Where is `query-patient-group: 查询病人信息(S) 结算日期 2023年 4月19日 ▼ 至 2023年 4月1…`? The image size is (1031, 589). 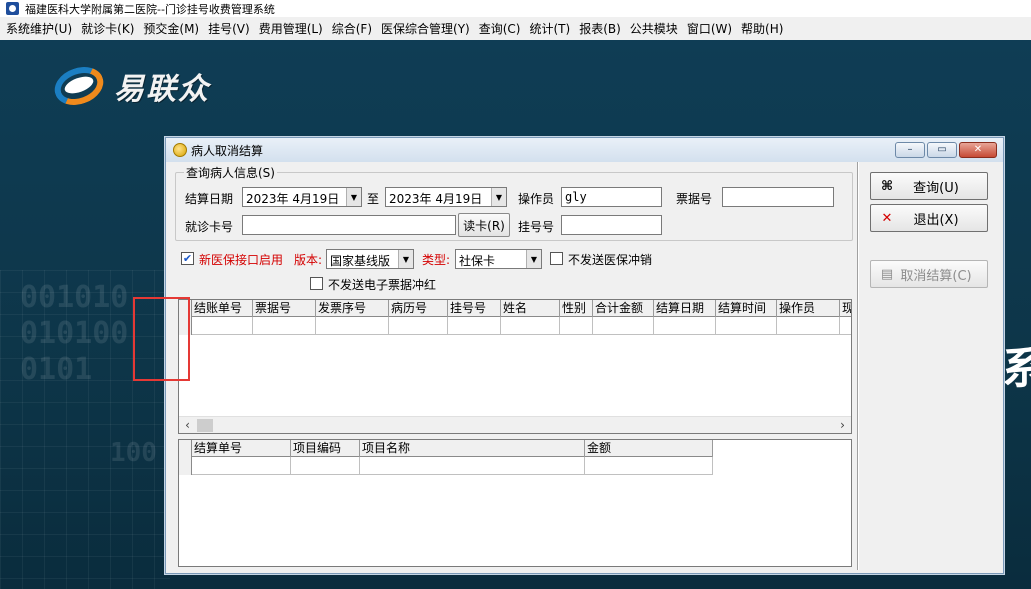
query-patient-group: 查询病人信息(S) 结算日期 2023年 4月19日 ▼ 至 2023年 4月1… is located at coordinates (514, 202).